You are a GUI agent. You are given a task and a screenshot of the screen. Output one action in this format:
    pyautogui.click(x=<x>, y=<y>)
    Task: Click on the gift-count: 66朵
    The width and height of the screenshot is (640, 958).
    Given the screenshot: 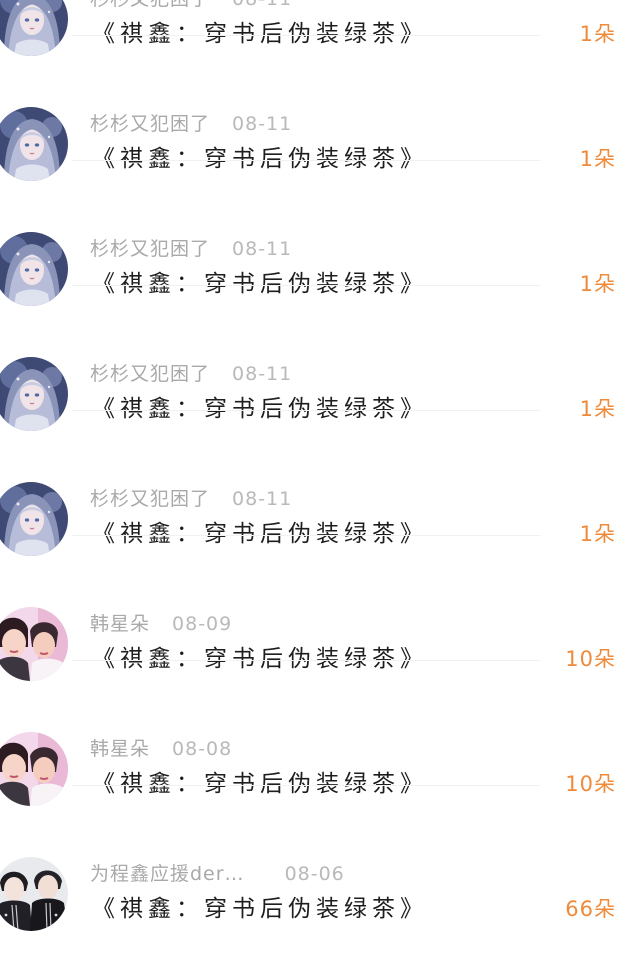 What is the action you would take?
    pyautogui.click(x=590, y=909)
    